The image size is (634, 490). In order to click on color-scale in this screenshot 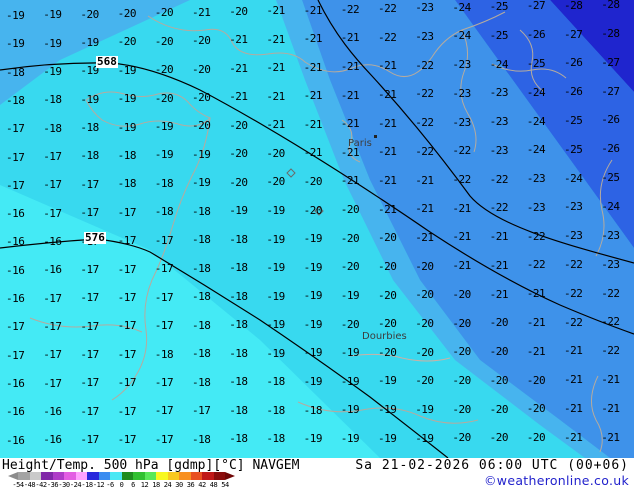, I will do `click(121, 476)`.